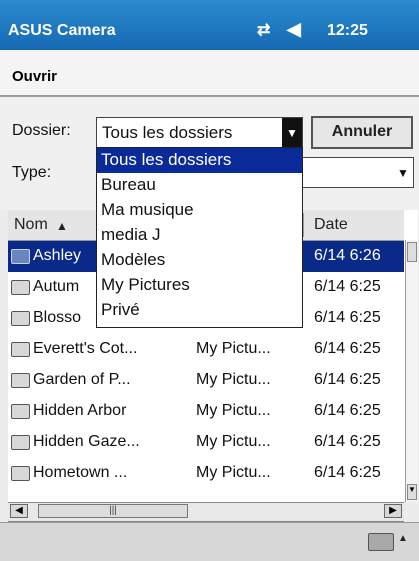 Image resolution: width=419 pixels, height=561 pixels. What do you see at coordinates (166, 159) in the screenshot?
I see `dropdown-option-label: Tous les dossiers` at bounding box center [166, 159].